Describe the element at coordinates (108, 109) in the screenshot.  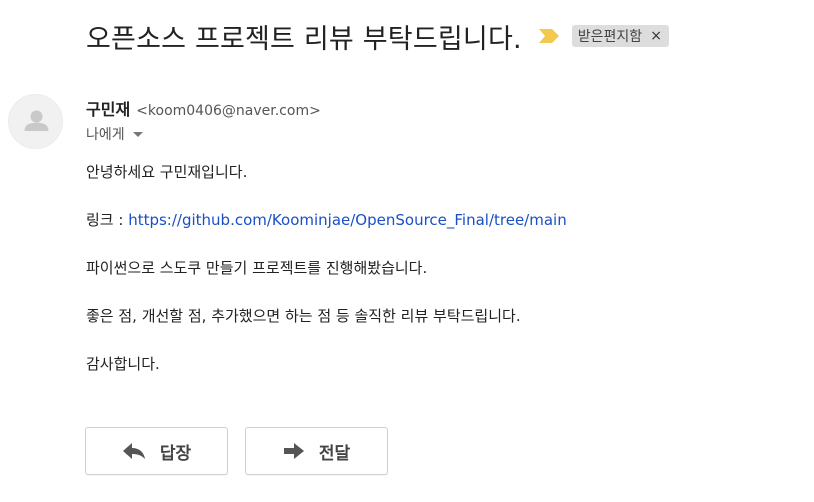
I see `sender-name: 구민재` at that location.